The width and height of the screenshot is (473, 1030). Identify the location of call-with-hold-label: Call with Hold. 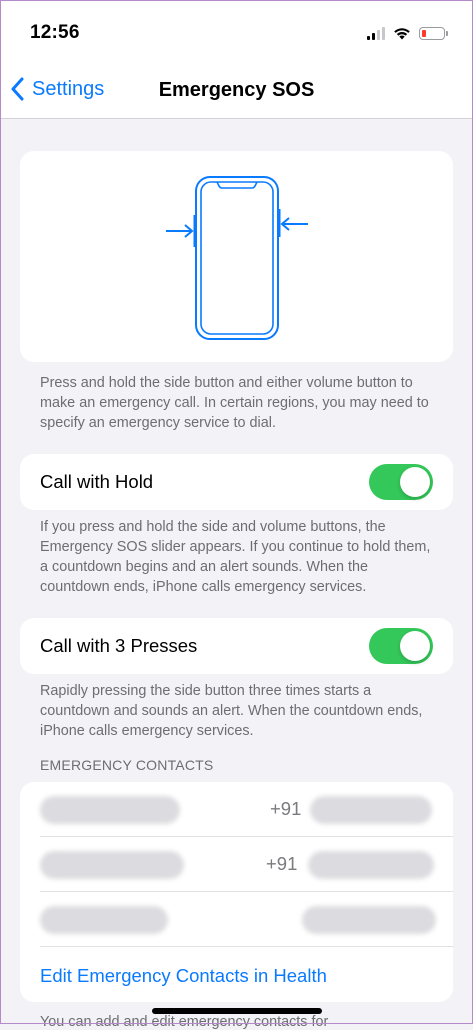
(97, 481).